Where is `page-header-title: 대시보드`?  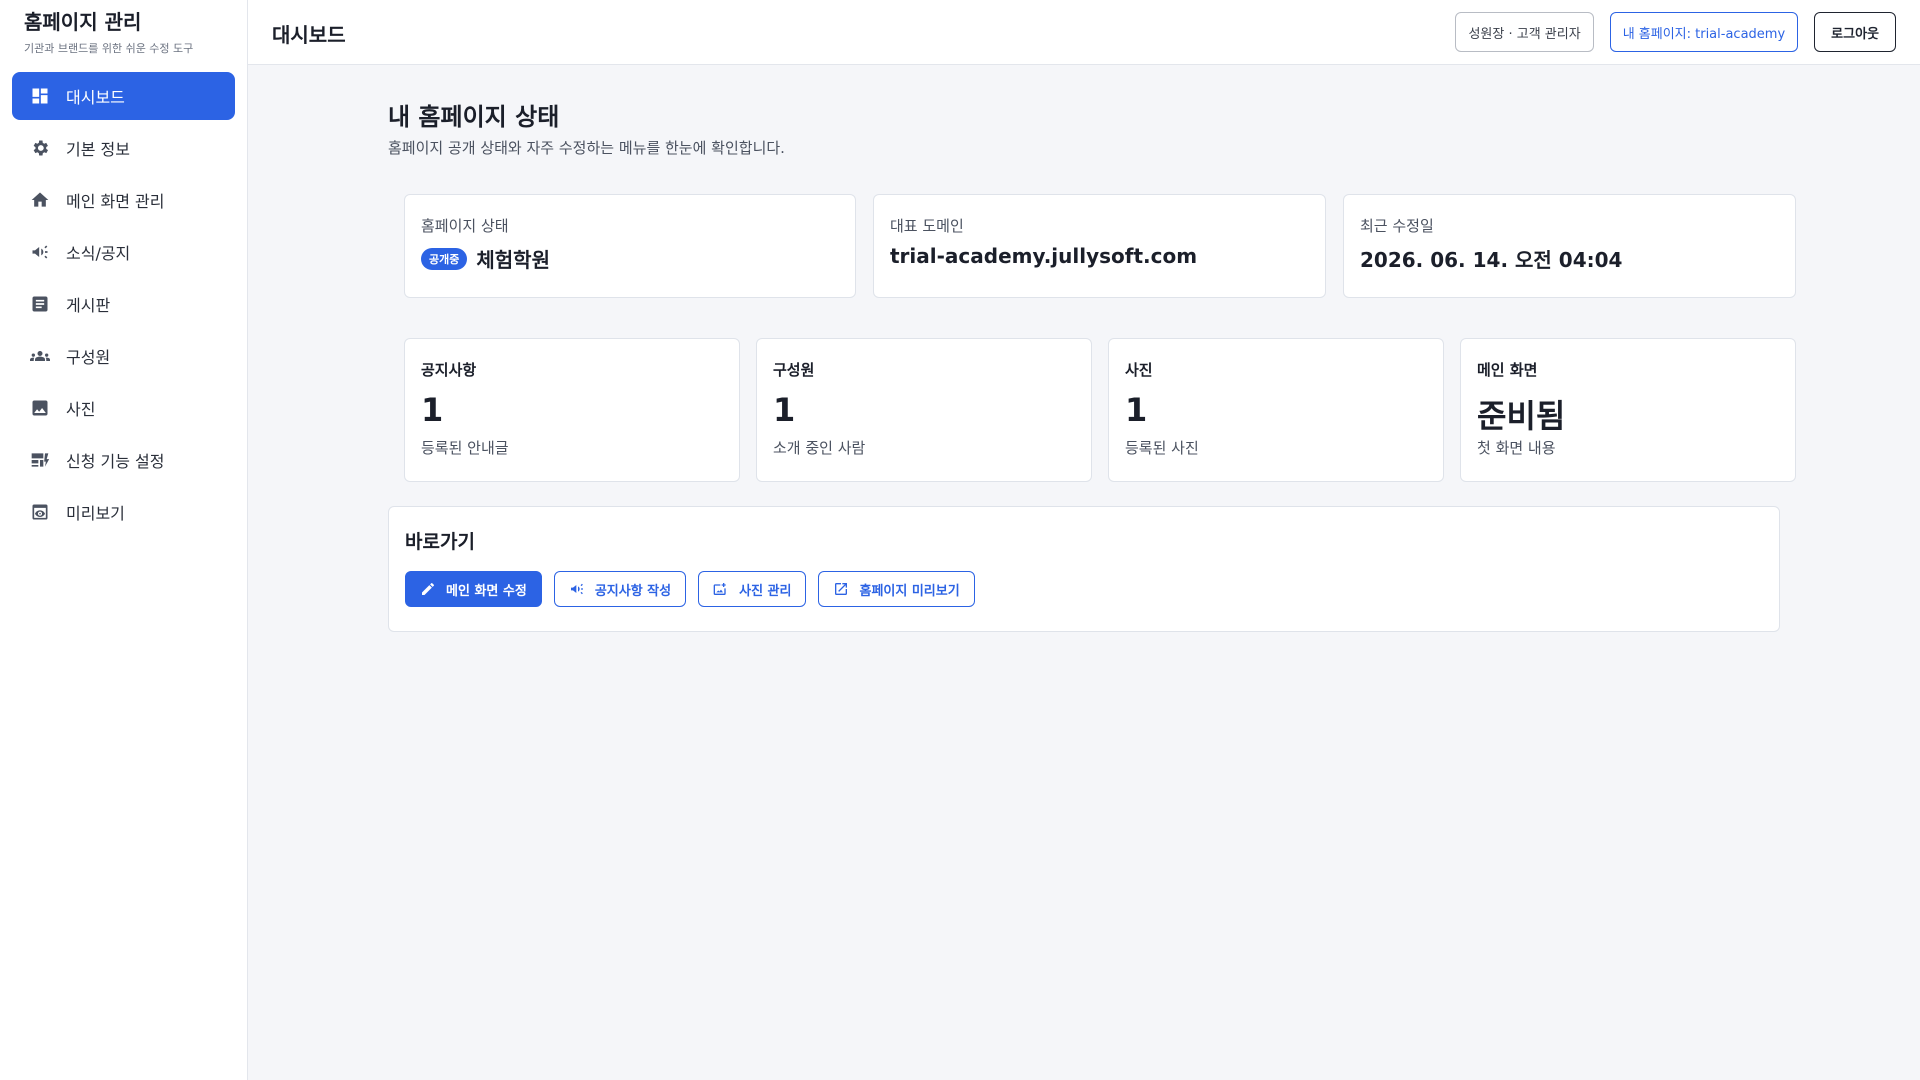
page-header-title: 대시보드 is located at coordinates (309, 35).